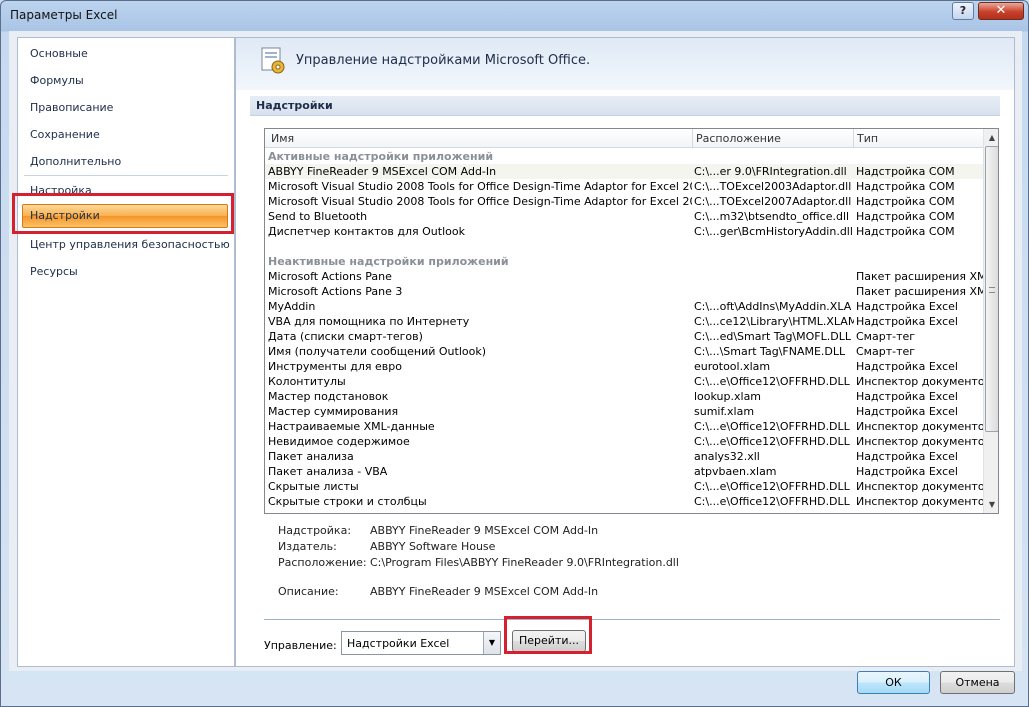 This screenshot has height=707, width=1029. Describe the element at coordinates (735, 471) in the screenshot. I see `row-location: atpvbaen.xlam` at that location.